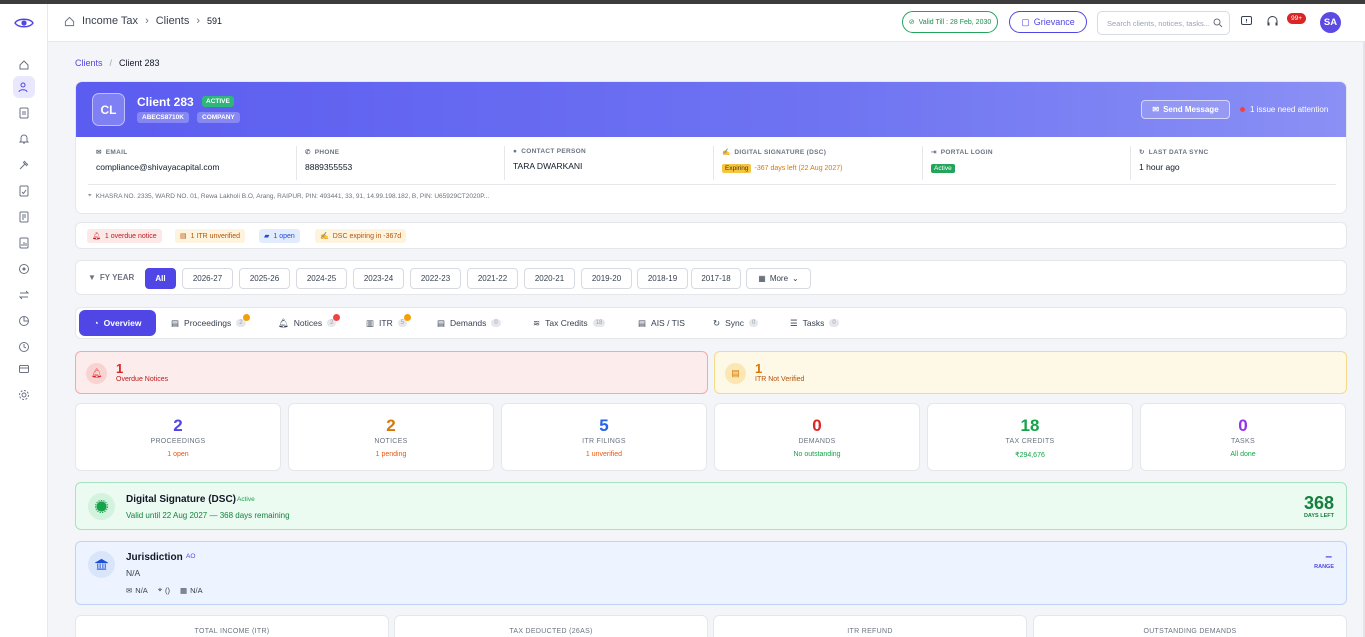 This screenshot has width=1365, height=637. I want to click on tab-tasks: ☰ Tasks 0, so click(814, 323).